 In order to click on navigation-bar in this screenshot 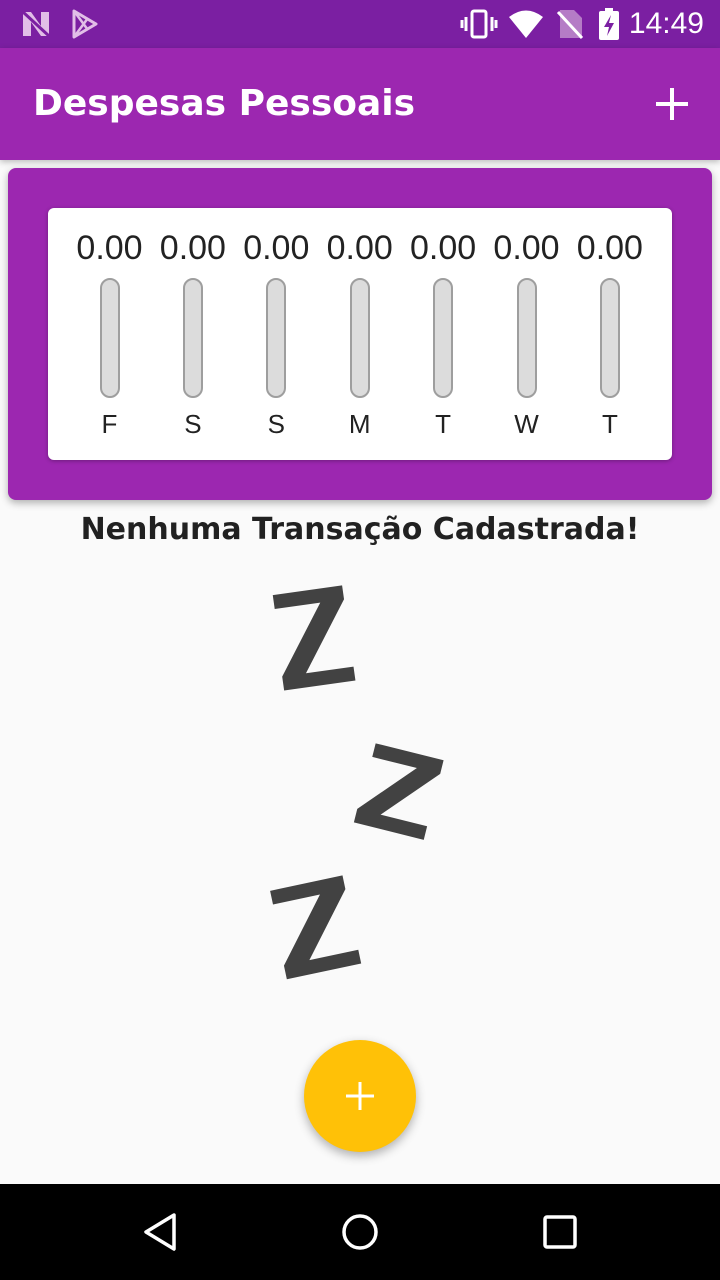, I will do `click(360, 1232)`.